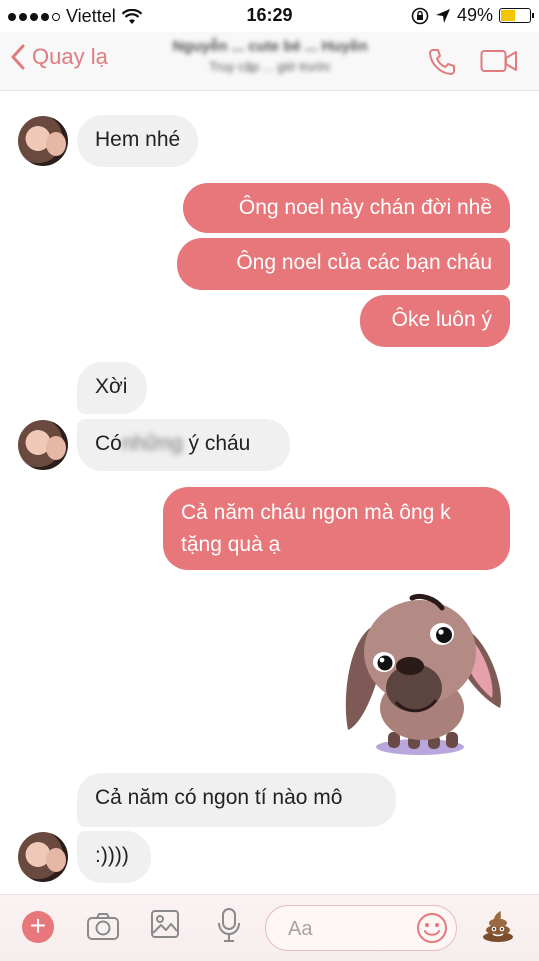 The width and height of the screenshot is (539, 961). What do you see at coordinates (270, 46) in the screenshot?
I see `contact-name: Nguyễn ... cute bé ... Huyền` at bounding box center [270, 46].